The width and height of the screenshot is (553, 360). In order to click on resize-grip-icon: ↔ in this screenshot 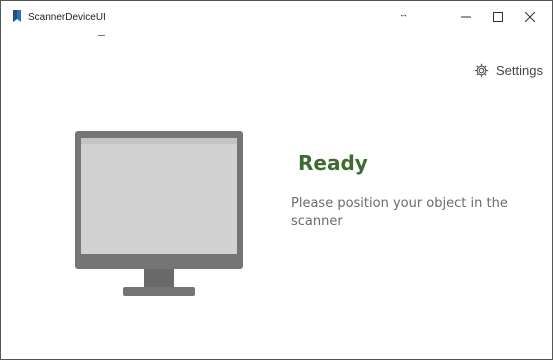, I will do `click(403, 14)`.